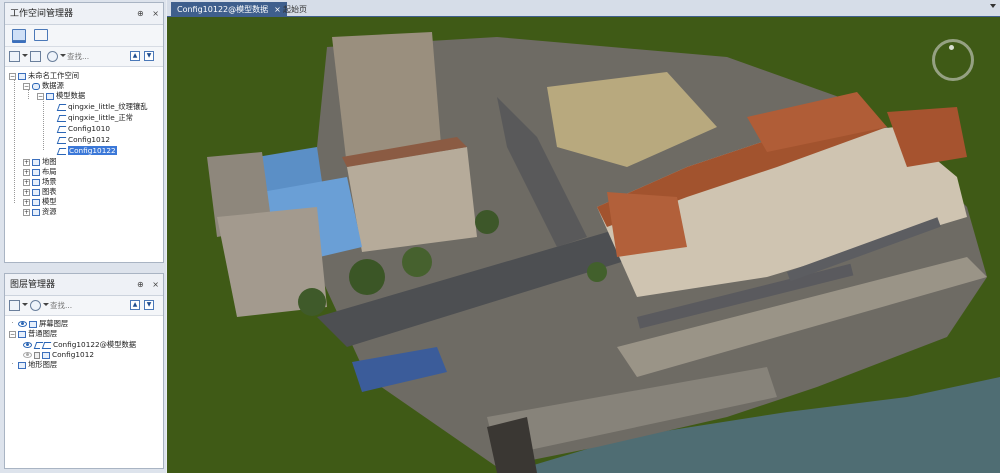 This screenshot has height=473, width=1000. Describe the element at coordinates (33, 365) in the screenshot. I see `layer-node-terrain: · 地形图层` at that location.